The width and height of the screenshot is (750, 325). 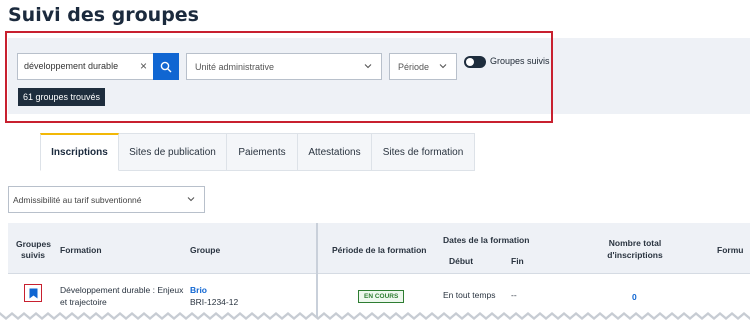 What do you see at coordinates (423, 152) in the screenshot?
I see `tab-training-sites: Sites de formation` at bounding box center [423, 152].